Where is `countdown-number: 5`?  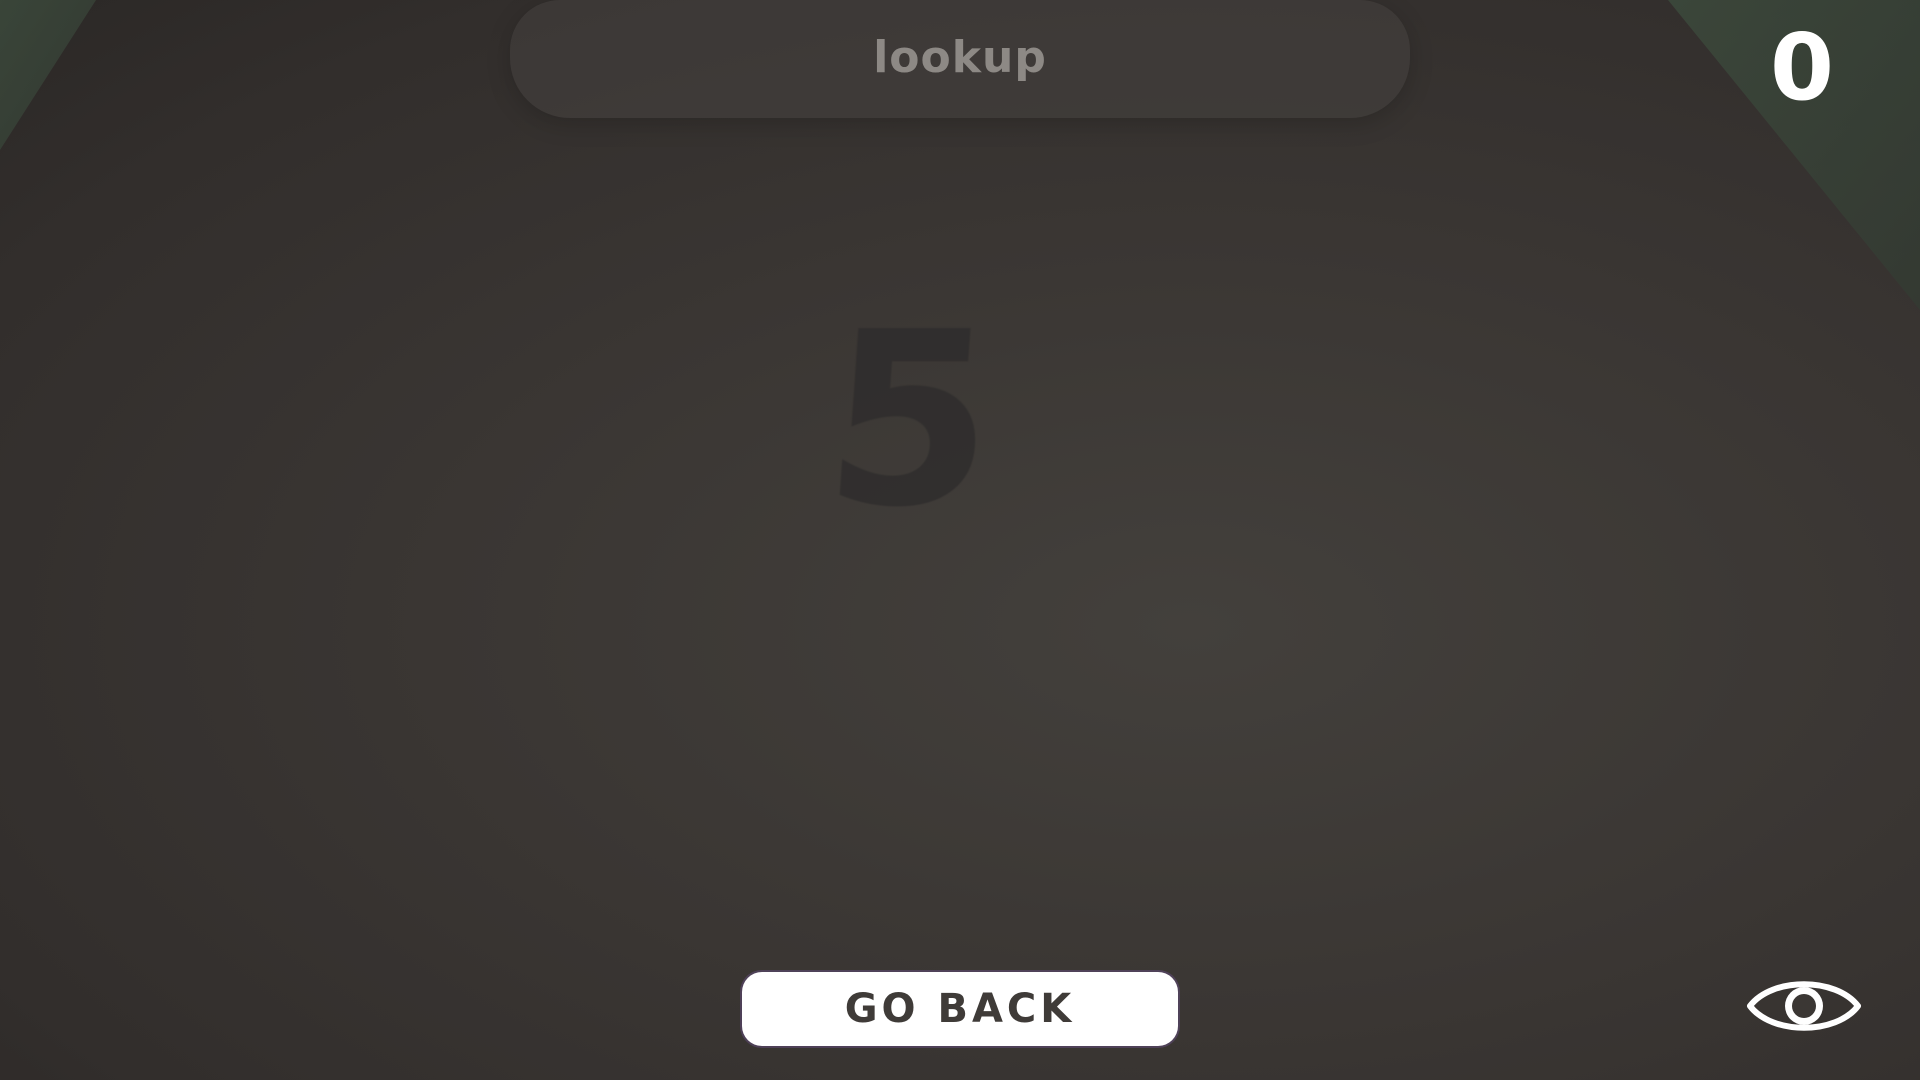
countdown-number: 5 is located at coordinates (910, 420).